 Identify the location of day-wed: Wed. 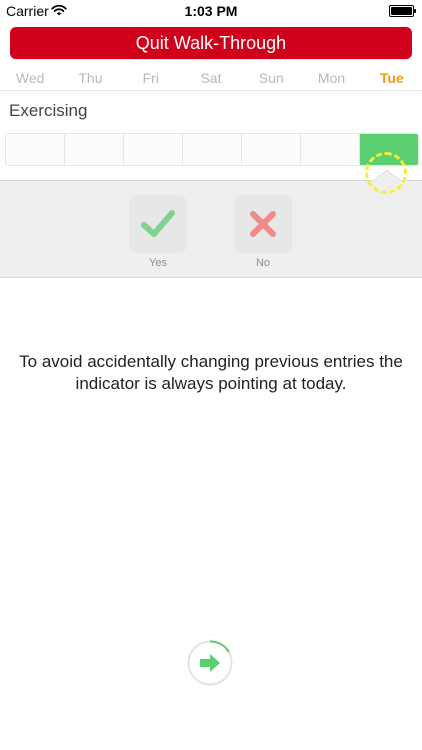
(30, 78).